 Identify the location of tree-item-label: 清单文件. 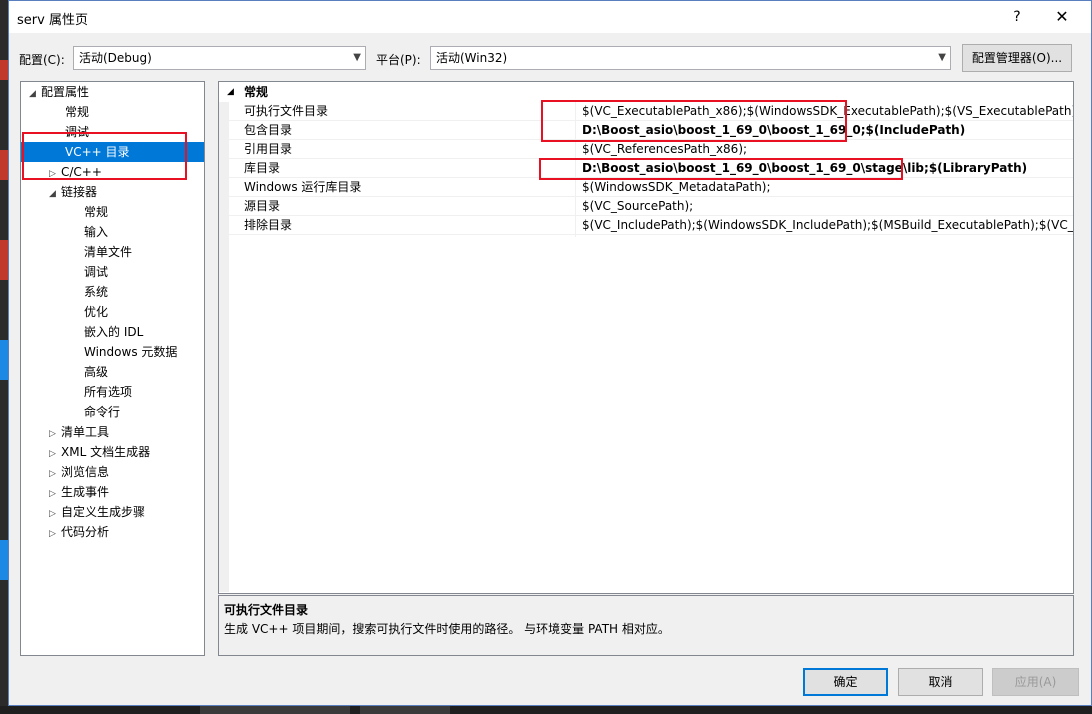
(108, 252).